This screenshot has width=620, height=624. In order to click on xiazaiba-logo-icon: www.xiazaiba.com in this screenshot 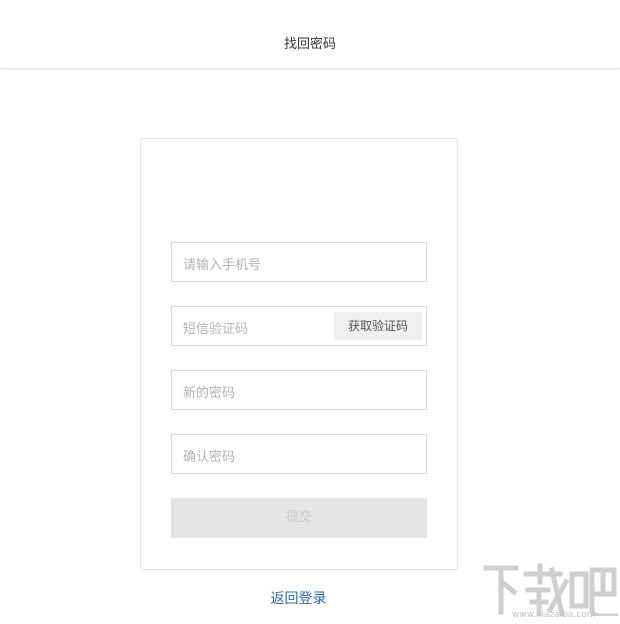, I will do `click(551, 592)`.